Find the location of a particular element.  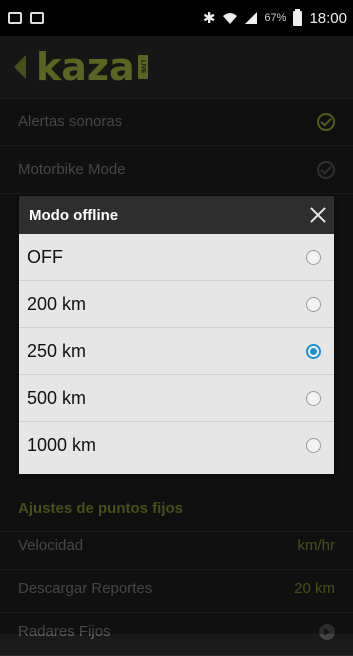

option-label: 200 km is located at coordinates (57, 303).